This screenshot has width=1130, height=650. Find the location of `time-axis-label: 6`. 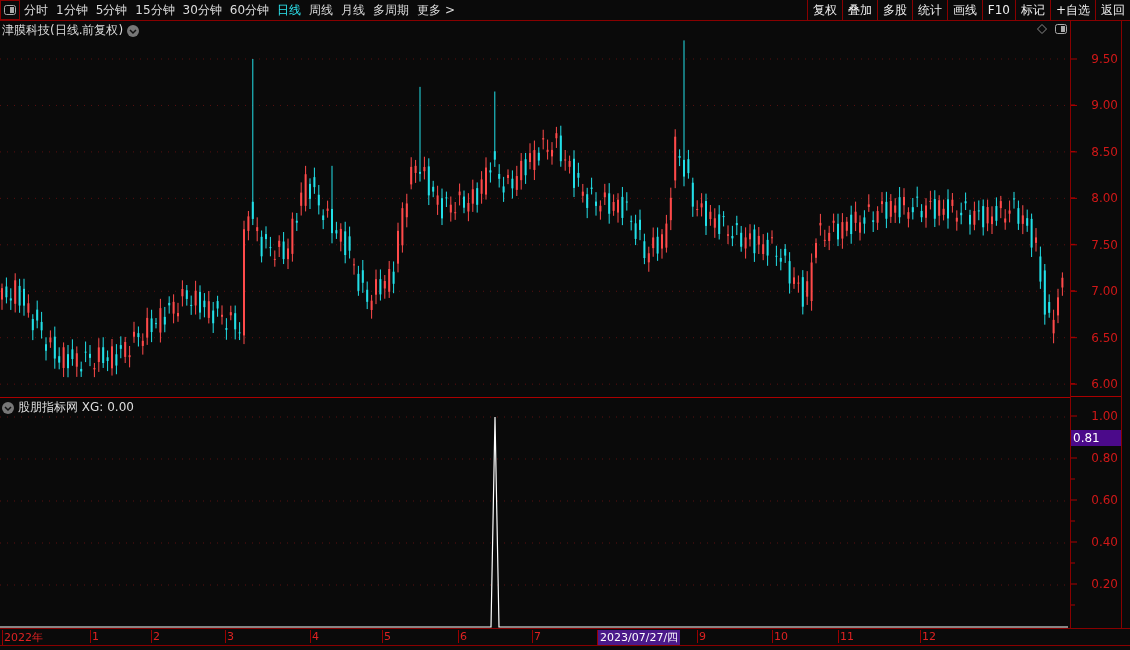

time-axis-label: 6 is located at coordinates (462, 636).